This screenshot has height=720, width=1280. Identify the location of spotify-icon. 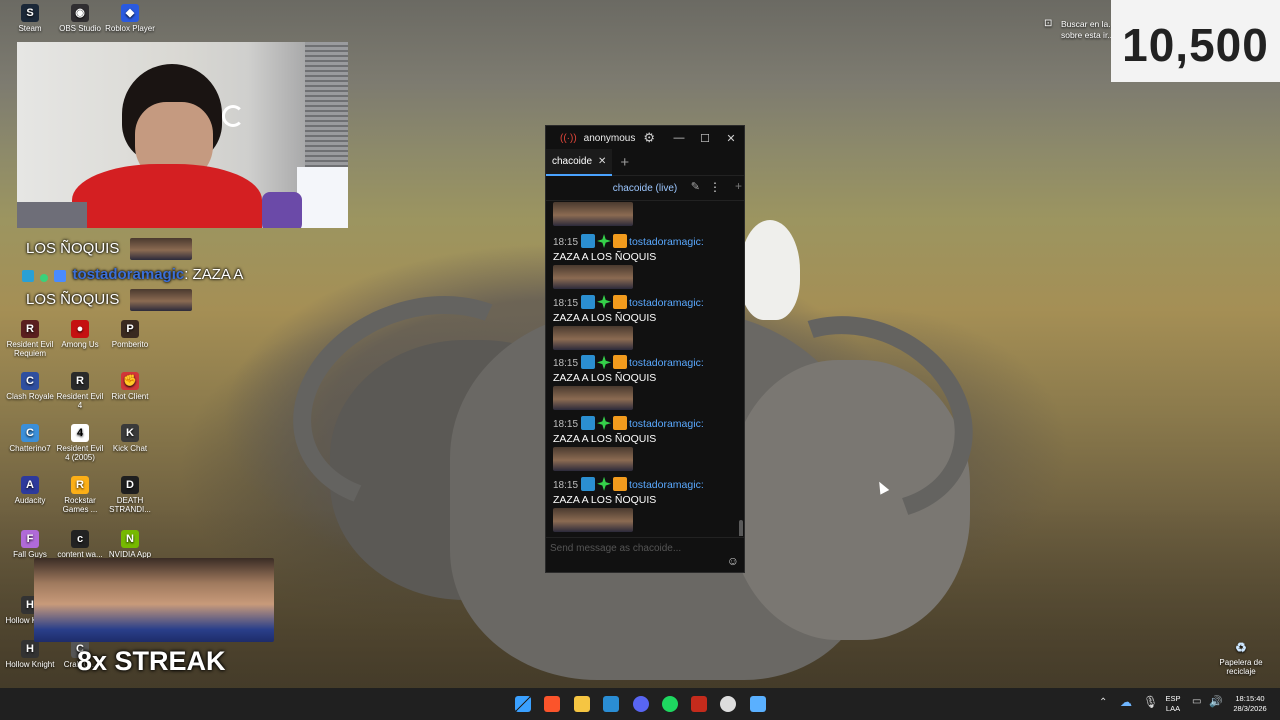
(670, 704).